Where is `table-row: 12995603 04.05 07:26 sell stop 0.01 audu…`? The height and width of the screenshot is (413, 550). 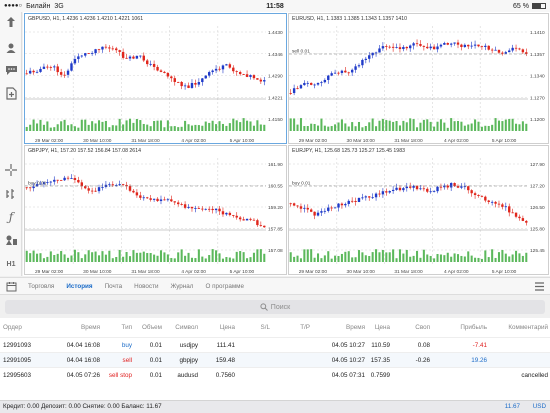 table-row: 12995603 04.05 07:26 sell stop 0.01 audu… is located at coordinates (275, 374).